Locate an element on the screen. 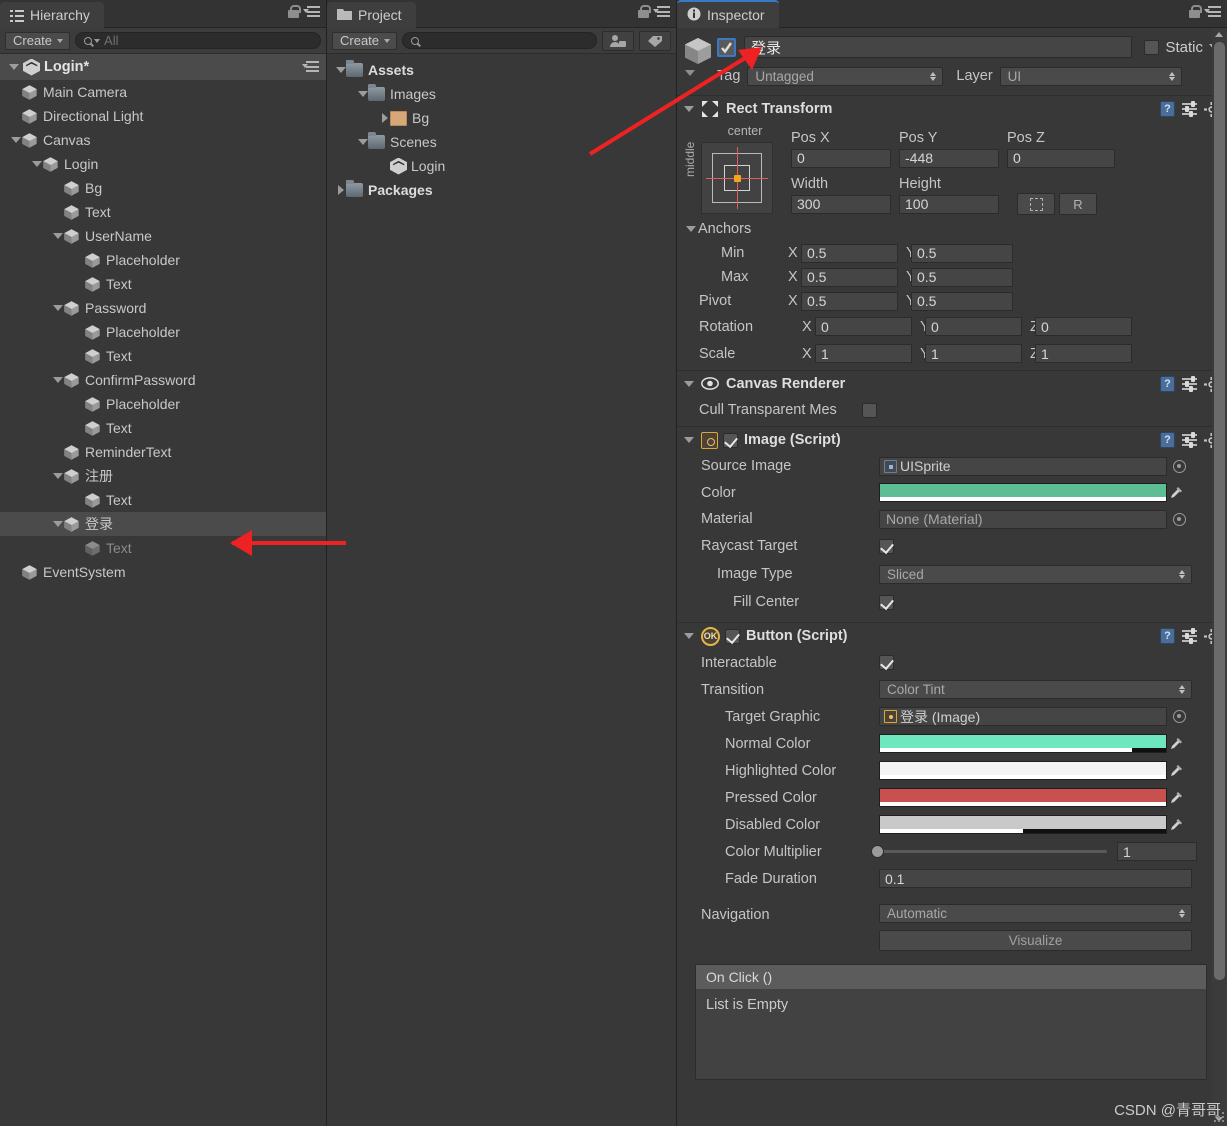 This screenshot has height=1126, width=1227. canvas-renderer-header: Canvas Renderer ? is located at coordinates (952, 384).